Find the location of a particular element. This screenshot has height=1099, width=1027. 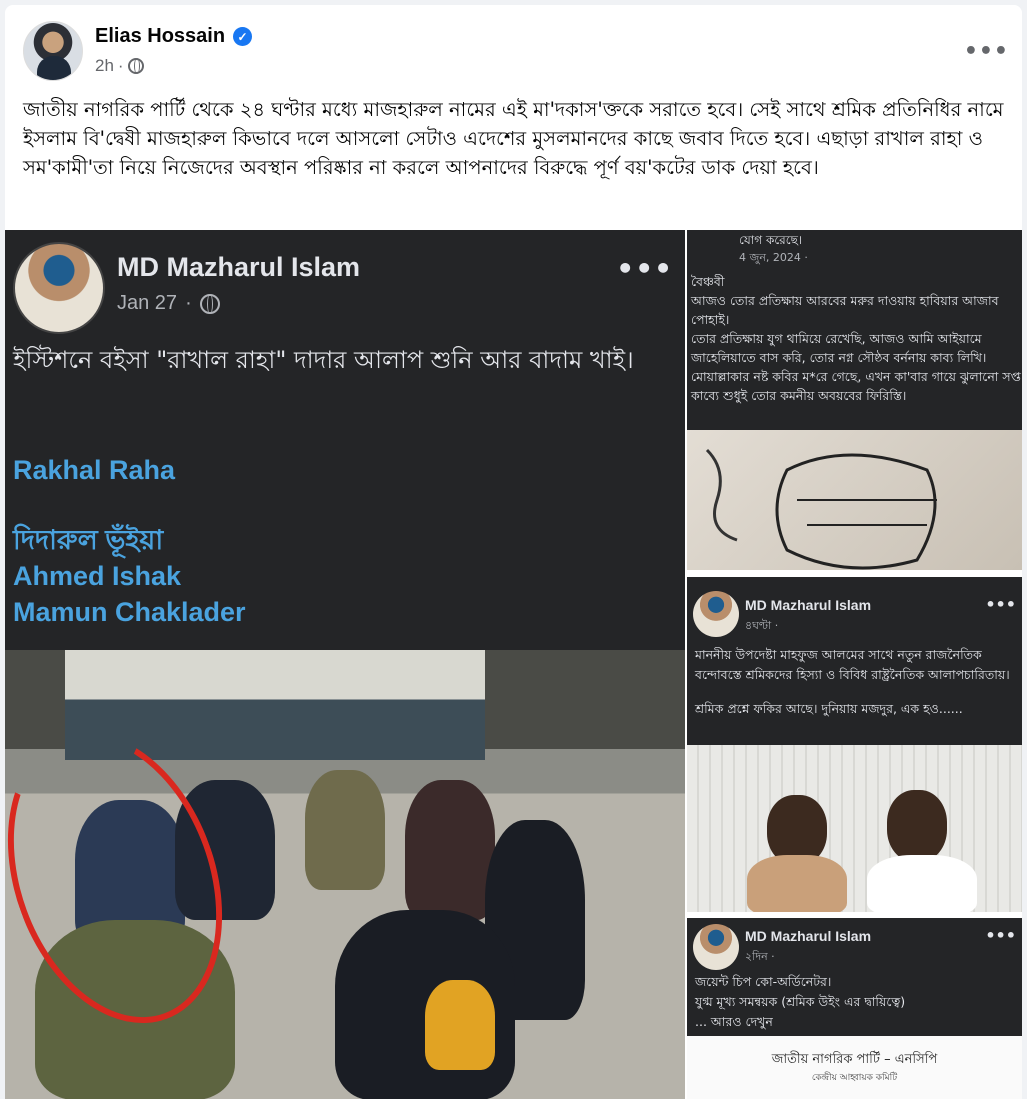

tag-mamun-chaklader: Mamun Chaklader is located at coordinates (129, 612).